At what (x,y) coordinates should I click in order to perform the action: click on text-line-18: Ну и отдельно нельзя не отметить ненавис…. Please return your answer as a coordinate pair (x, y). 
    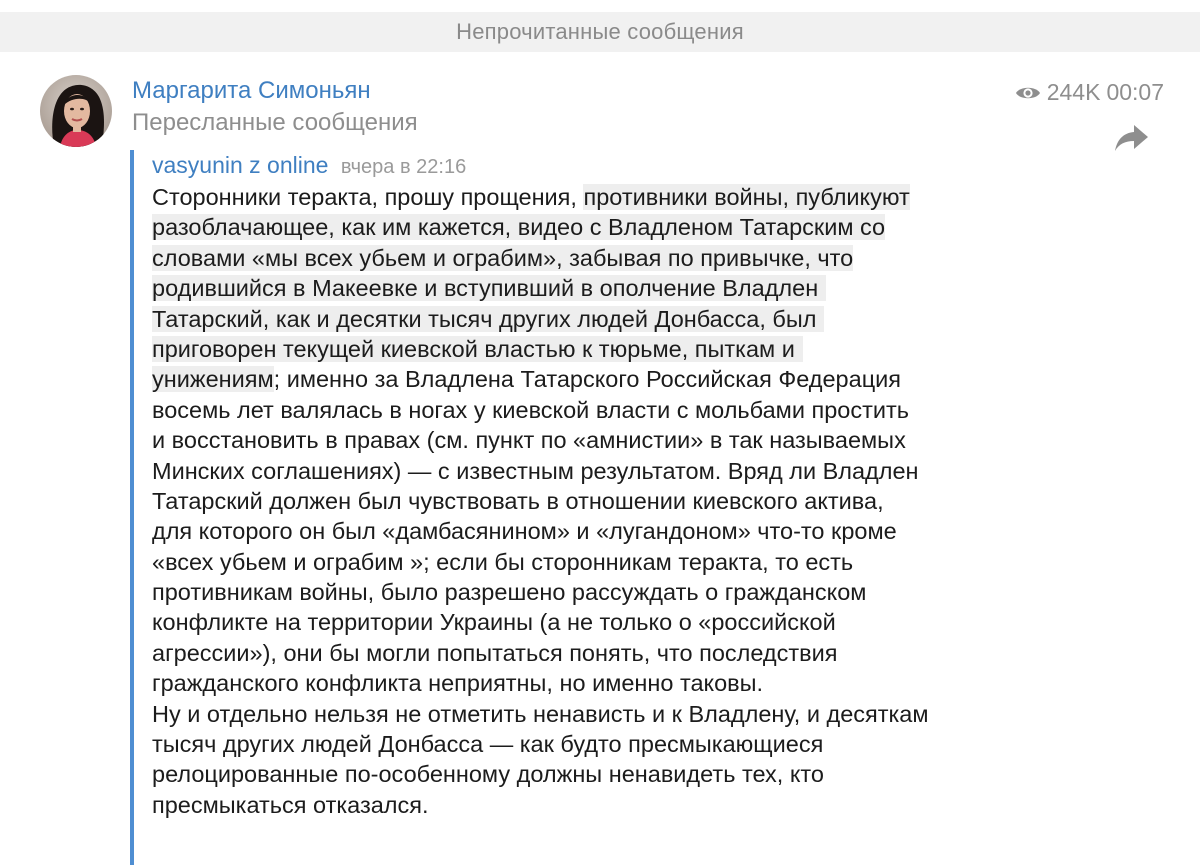
    Looking at the image, I should click on (540, 713).